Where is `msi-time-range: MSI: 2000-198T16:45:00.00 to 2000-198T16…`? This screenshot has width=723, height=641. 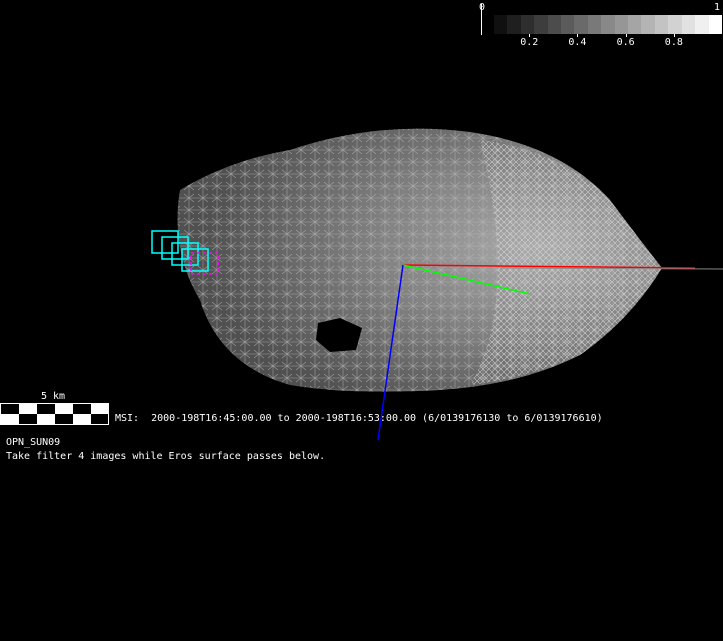 msi-time-range: MSI: 2000-198T16:45:00.00 to 2000-198T16… is located at coordinates (359, 418).